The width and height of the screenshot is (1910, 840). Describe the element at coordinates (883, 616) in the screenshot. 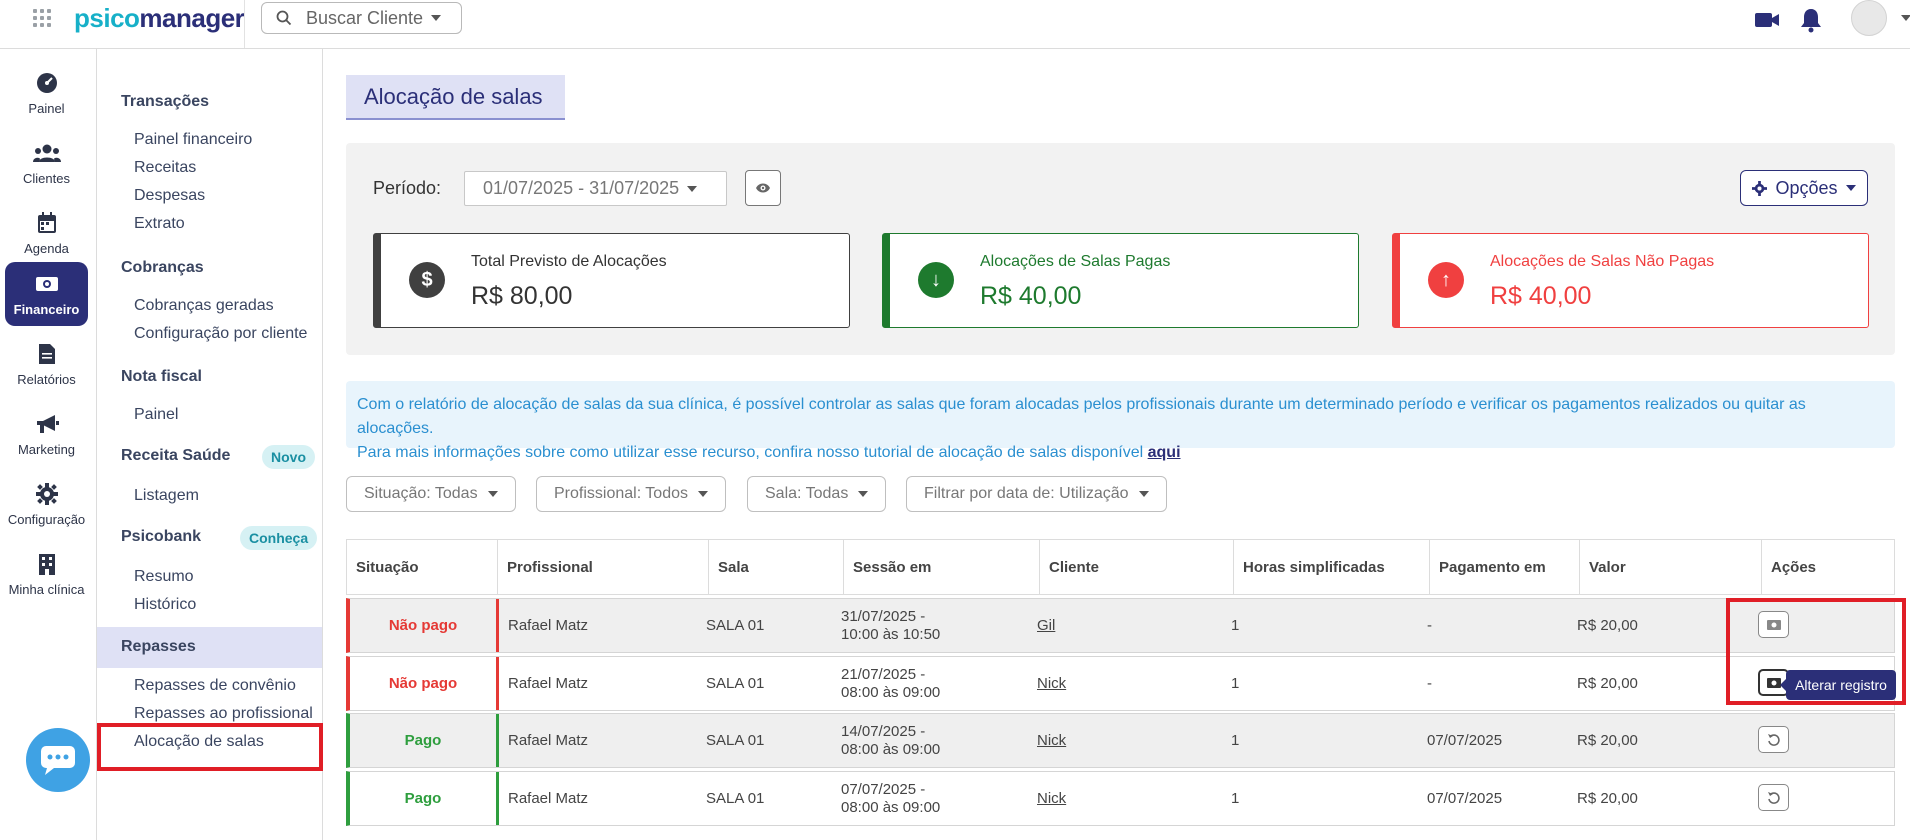

I see `session-date: 31/07/2025 -` at that location.